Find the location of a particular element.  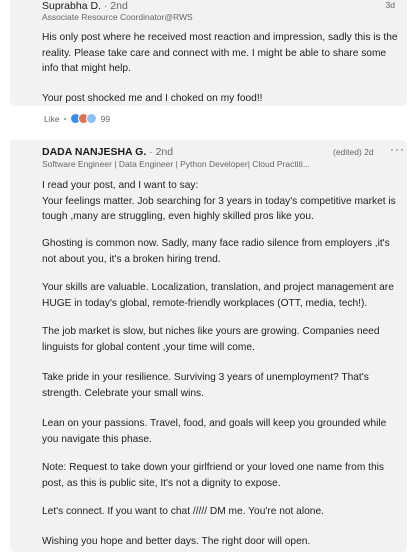

comment-actions: Like 99 is located at coordinates (77, 118).